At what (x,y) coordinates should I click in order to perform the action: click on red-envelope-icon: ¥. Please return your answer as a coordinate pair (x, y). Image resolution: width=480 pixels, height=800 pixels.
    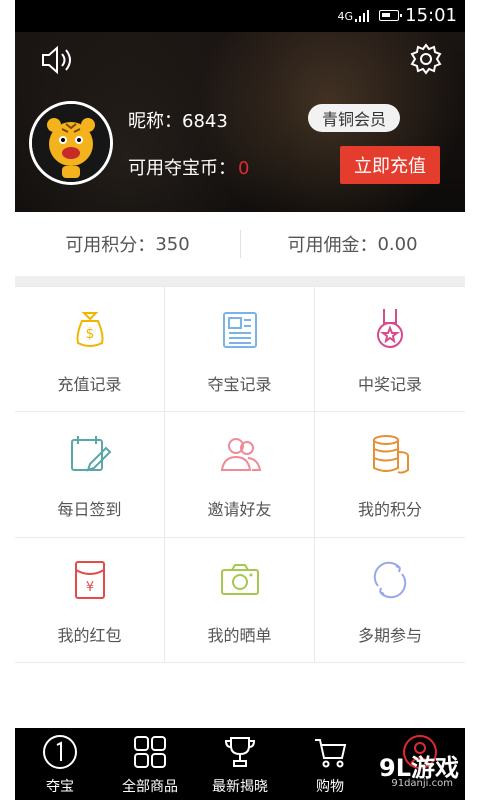
    Looking at the image, I should click on (89, 579).